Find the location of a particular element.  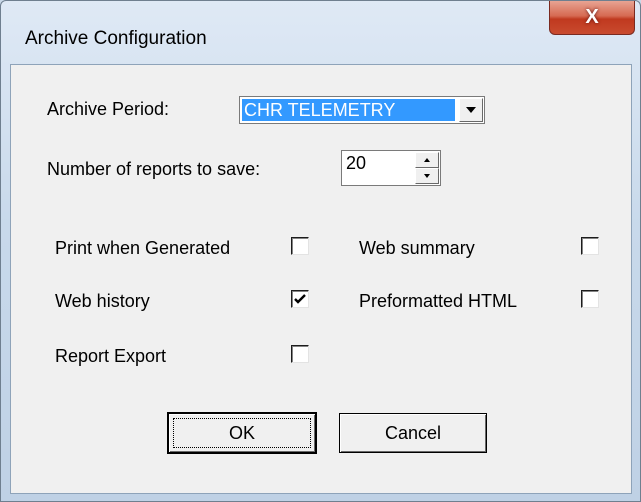

focus-rectangle is located at coordinates (242, 433).